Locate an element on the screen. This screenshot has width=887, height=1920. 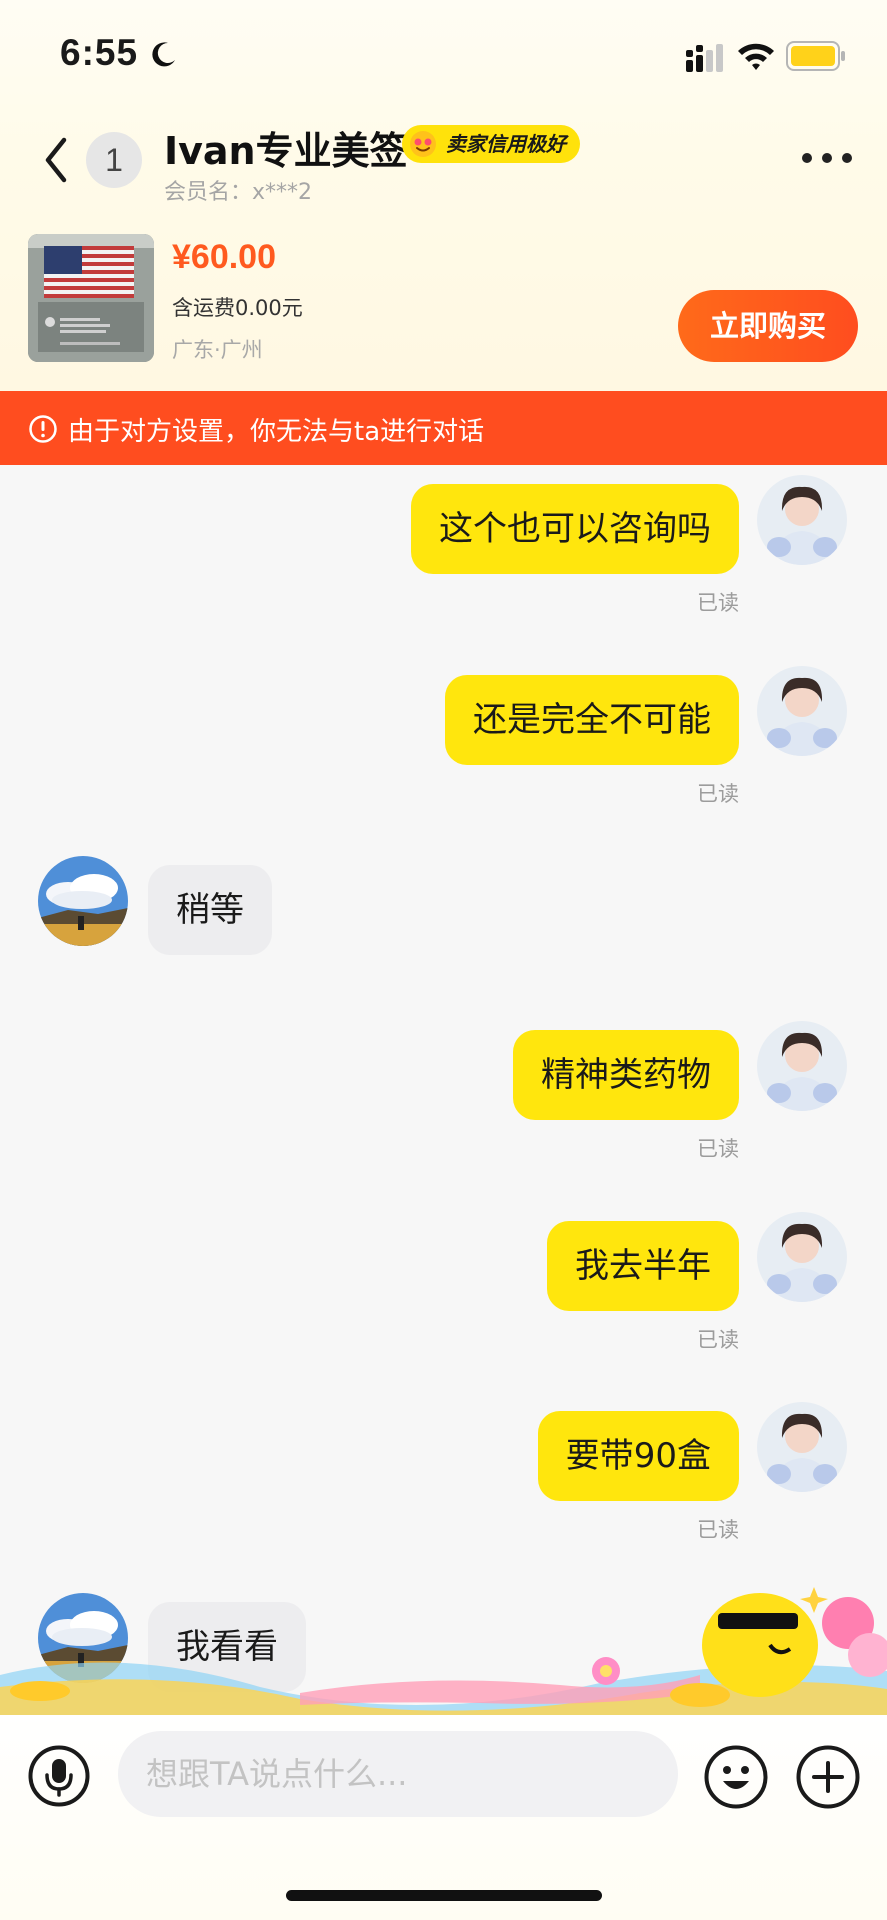
message-bubble: 还是完全不可能 is located at coordinates (592, 720).